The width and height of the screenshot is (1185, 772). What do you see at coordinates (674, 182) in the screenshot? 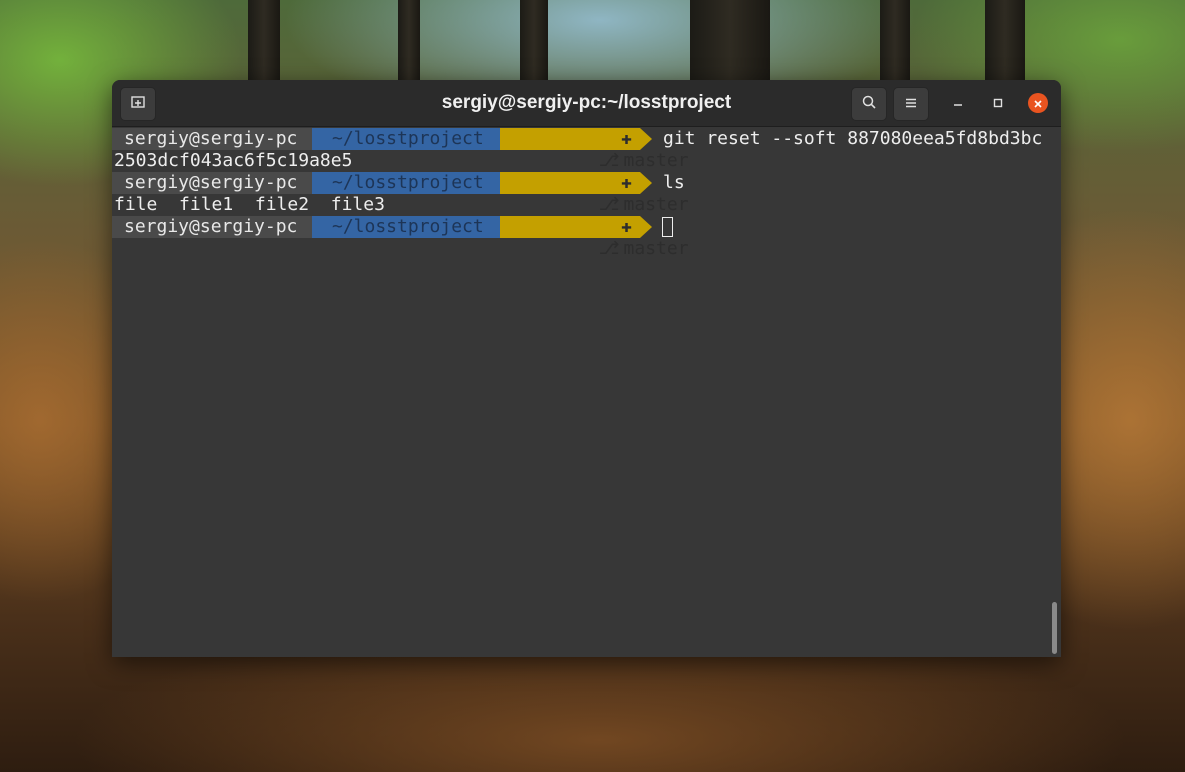
I see `command-text: ls` at bounding box center [674, 182].